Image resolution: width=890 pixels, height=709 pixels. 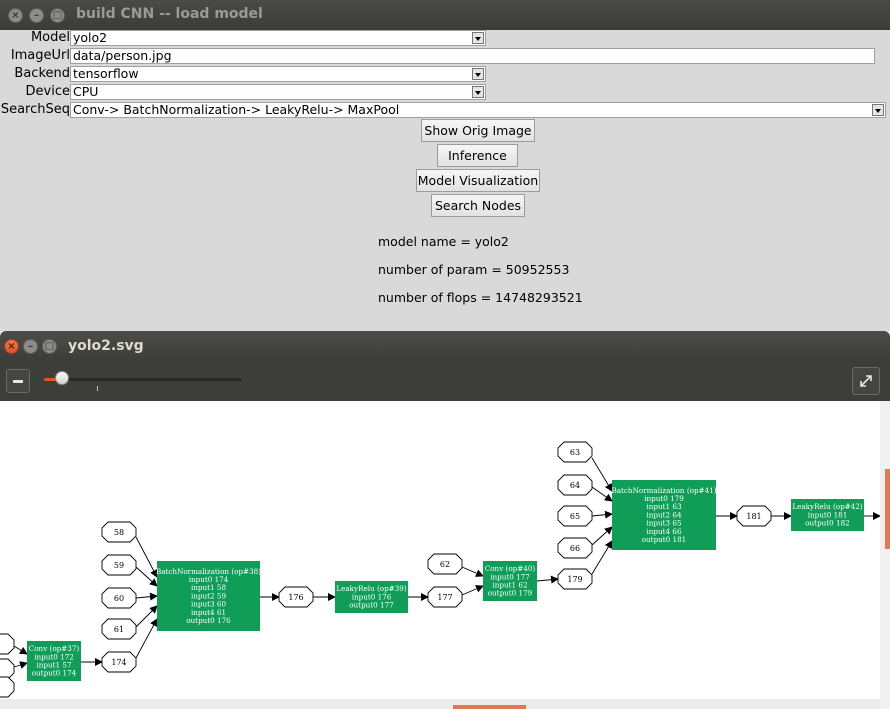 I want to click on tensor-node-label: 59, so click(x=119, y=565).